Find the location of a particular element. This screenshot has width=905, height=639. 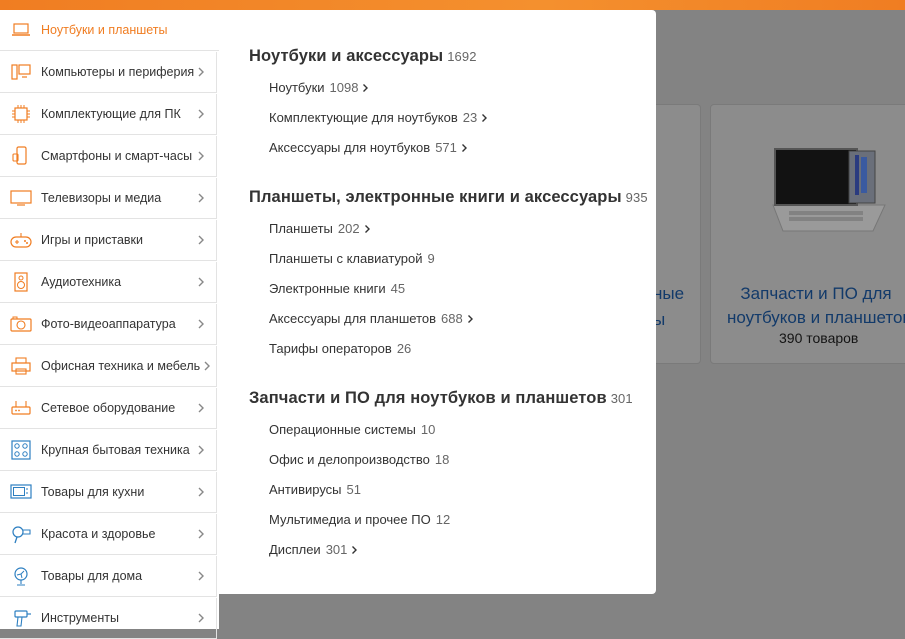

link-label: Дисплеи is located at coordinates (295, 549).